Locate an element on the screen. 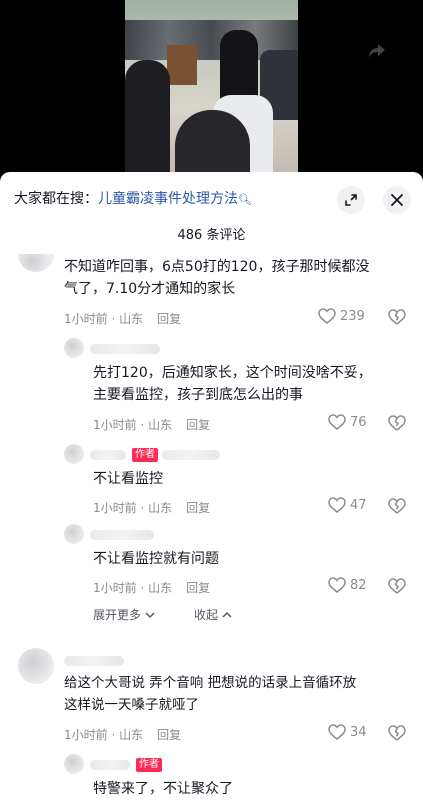  expand-icon is located at coordinates (351, 200).